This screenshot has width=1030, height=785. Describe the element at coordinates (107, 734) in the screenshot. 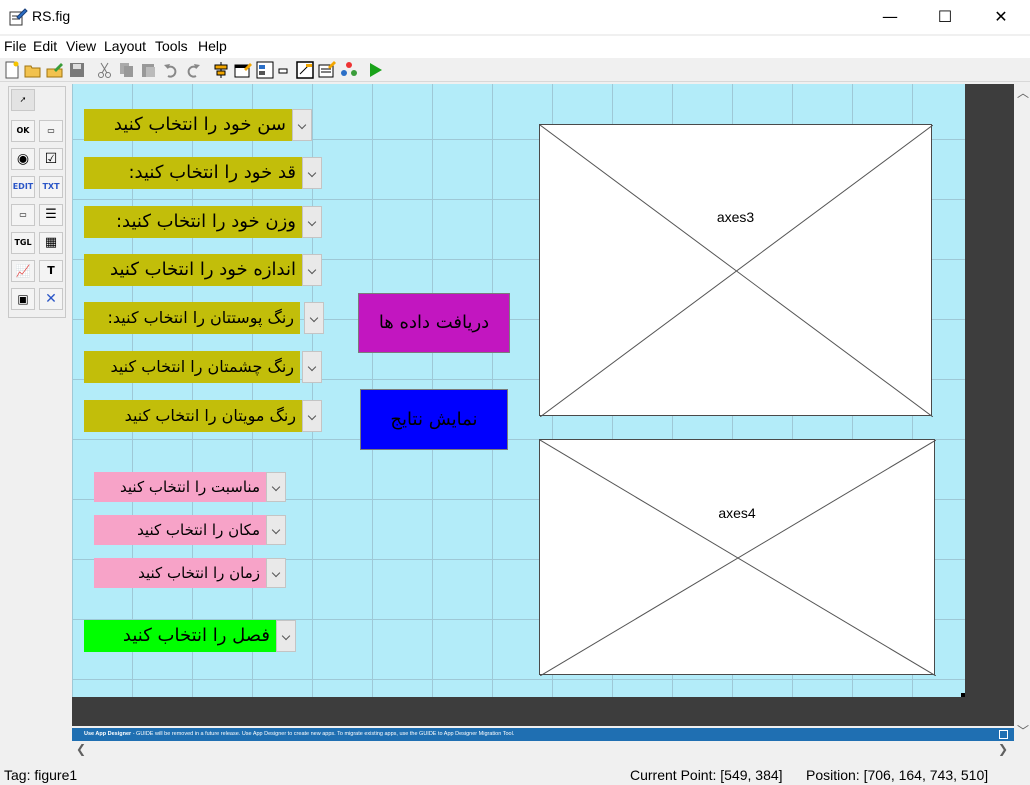

I see `notice-link: Use App Designer` at that location.